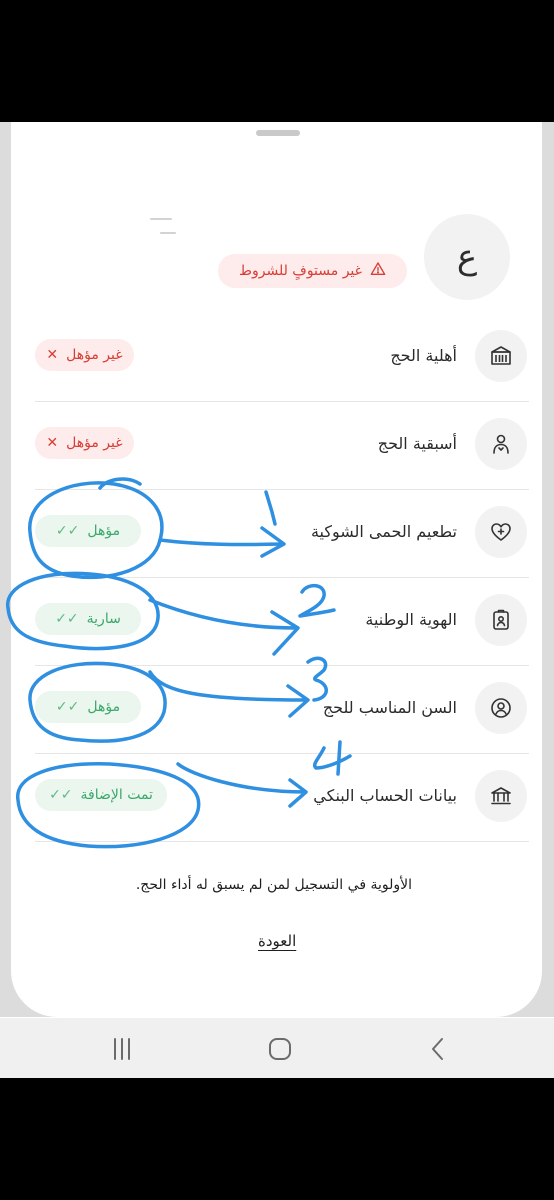 Image resolution: width=554 pixels, height=1200 pixels. What do you see at coordinates (103, 619) in the screenshot?
I see `requirement-status-text: سارية` at bounding box center [103, 619].